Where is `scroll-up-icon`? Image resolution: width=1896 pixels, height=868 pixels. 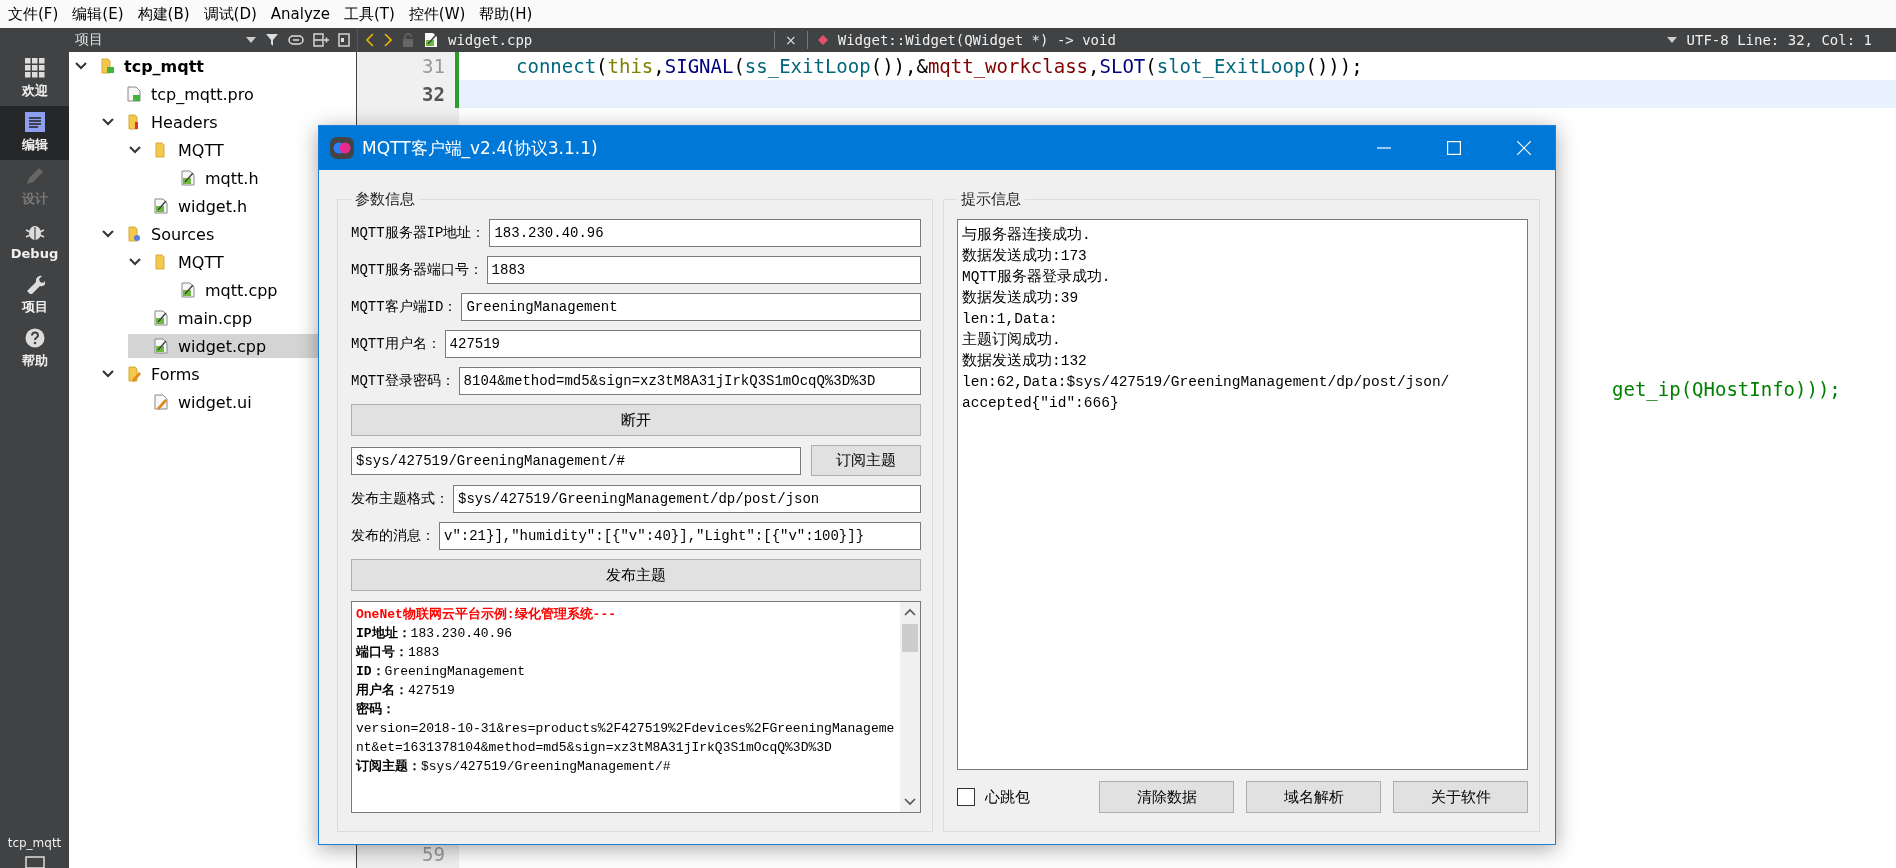
scroll-up-icon is located at coordinates (910, 612).